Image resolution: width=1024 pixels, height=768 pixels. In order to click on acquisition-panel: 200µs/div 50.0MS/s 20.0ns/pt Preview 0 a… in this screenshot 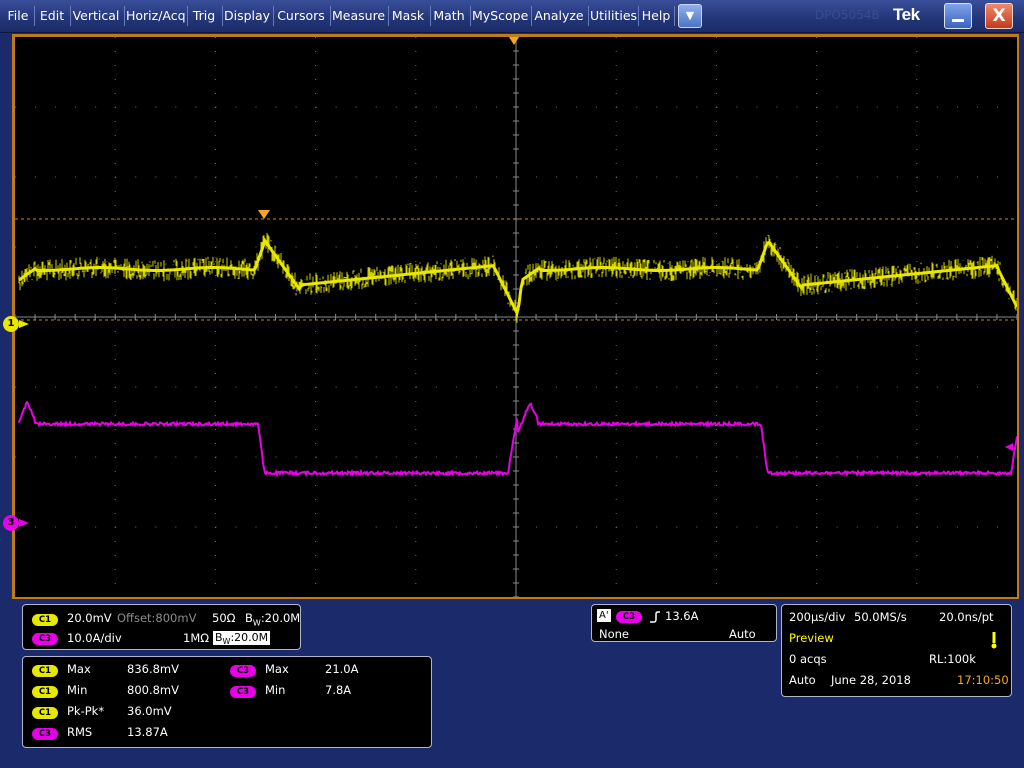, I will do `click(896, 650)`.